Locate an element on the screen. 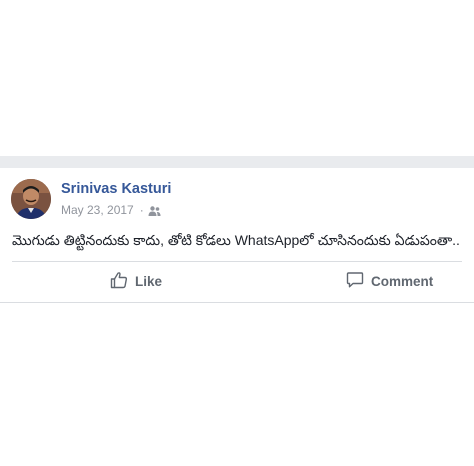 The image size is (474, 466). post-bottom-border is located at coordinates (237, 302).